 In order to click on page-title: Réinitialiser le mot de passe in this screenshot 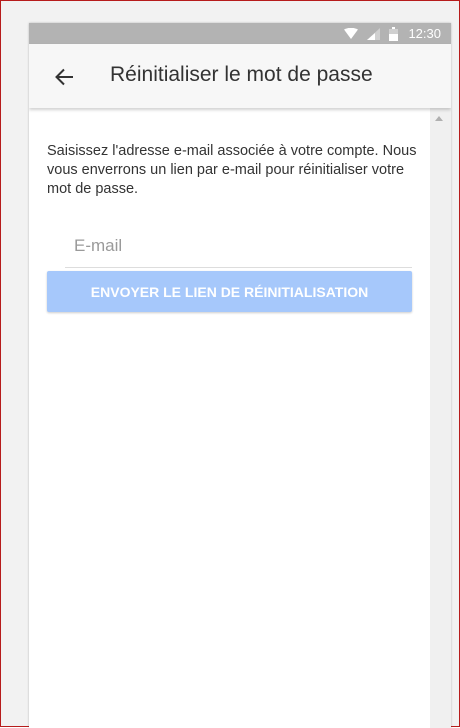, I will do `click(241, 74)`.